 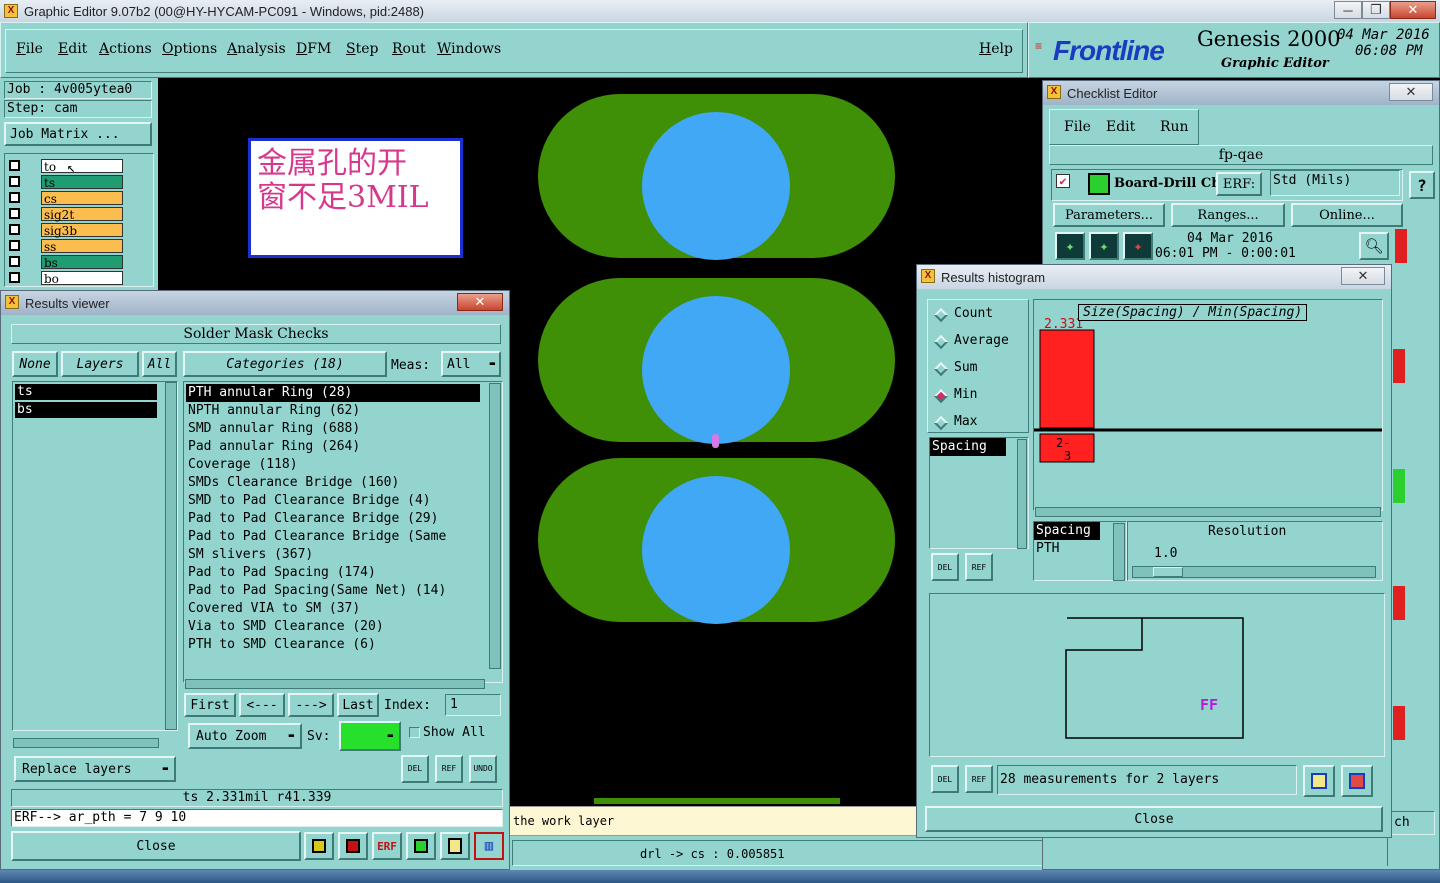 I want to click on histogram-list2-vscroll, so click(x=1119, y=552).